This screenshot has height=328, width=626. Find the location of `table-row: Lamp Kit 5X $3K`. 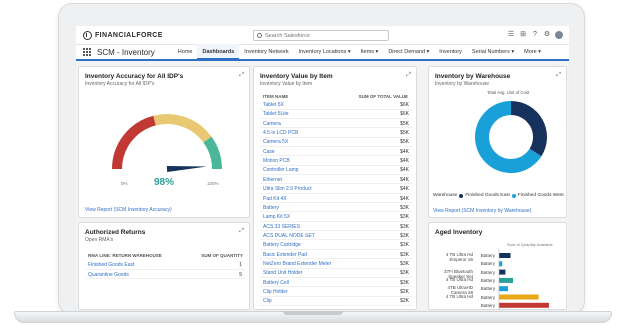

table-row: Lamp Kit 5X $3K is located at coordinates (336, 217).